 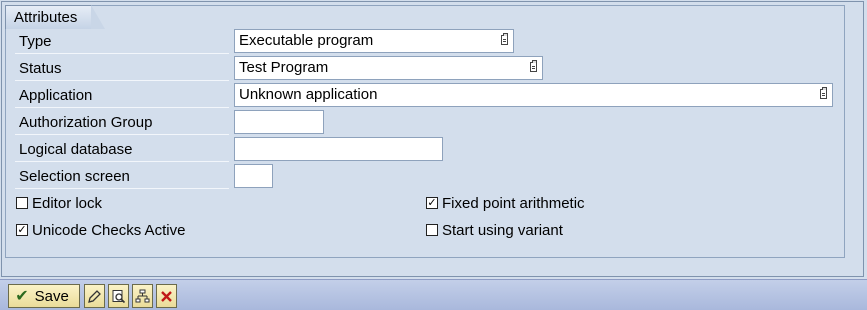 I want to click on authorization-group-field, so click(x=279, y=122).